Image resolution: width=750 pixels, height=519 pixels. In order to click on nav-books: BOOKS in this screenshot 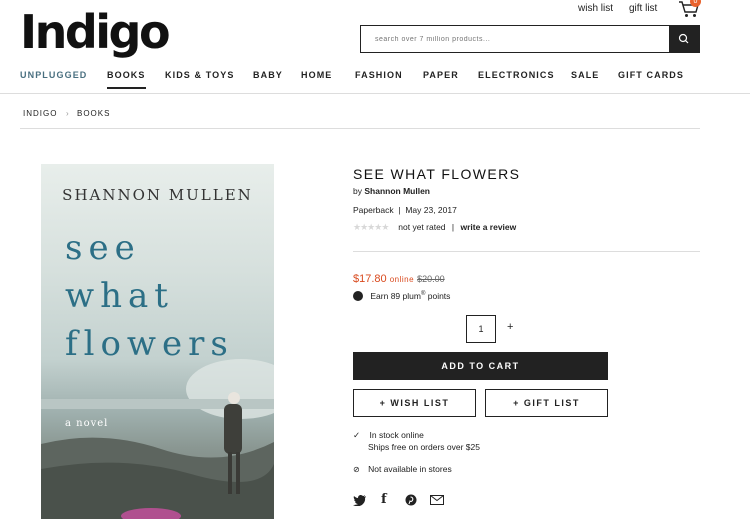, I will do `click(126, 79)`.